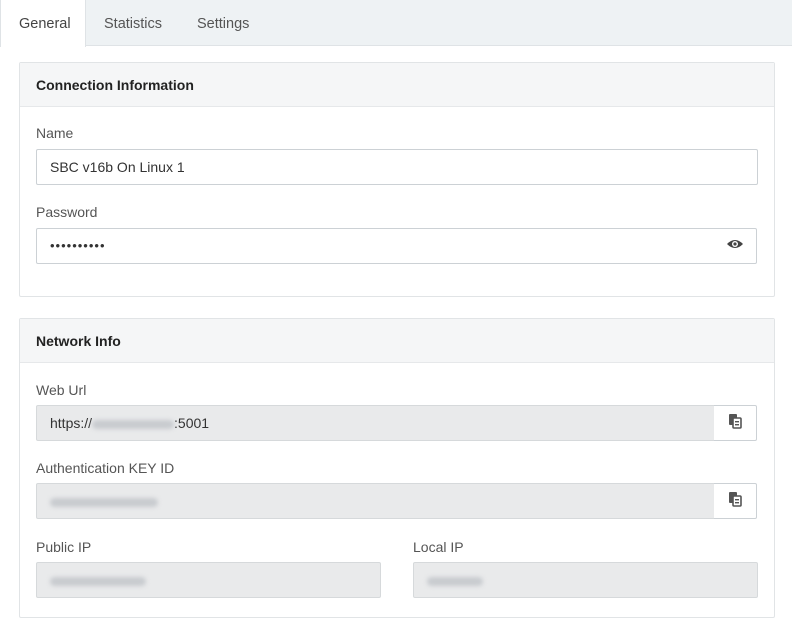  What do you see at coordinates (375, 246) in the screenshot?
I see `password-field: ••••••••••` at bounding box center [375, 246].